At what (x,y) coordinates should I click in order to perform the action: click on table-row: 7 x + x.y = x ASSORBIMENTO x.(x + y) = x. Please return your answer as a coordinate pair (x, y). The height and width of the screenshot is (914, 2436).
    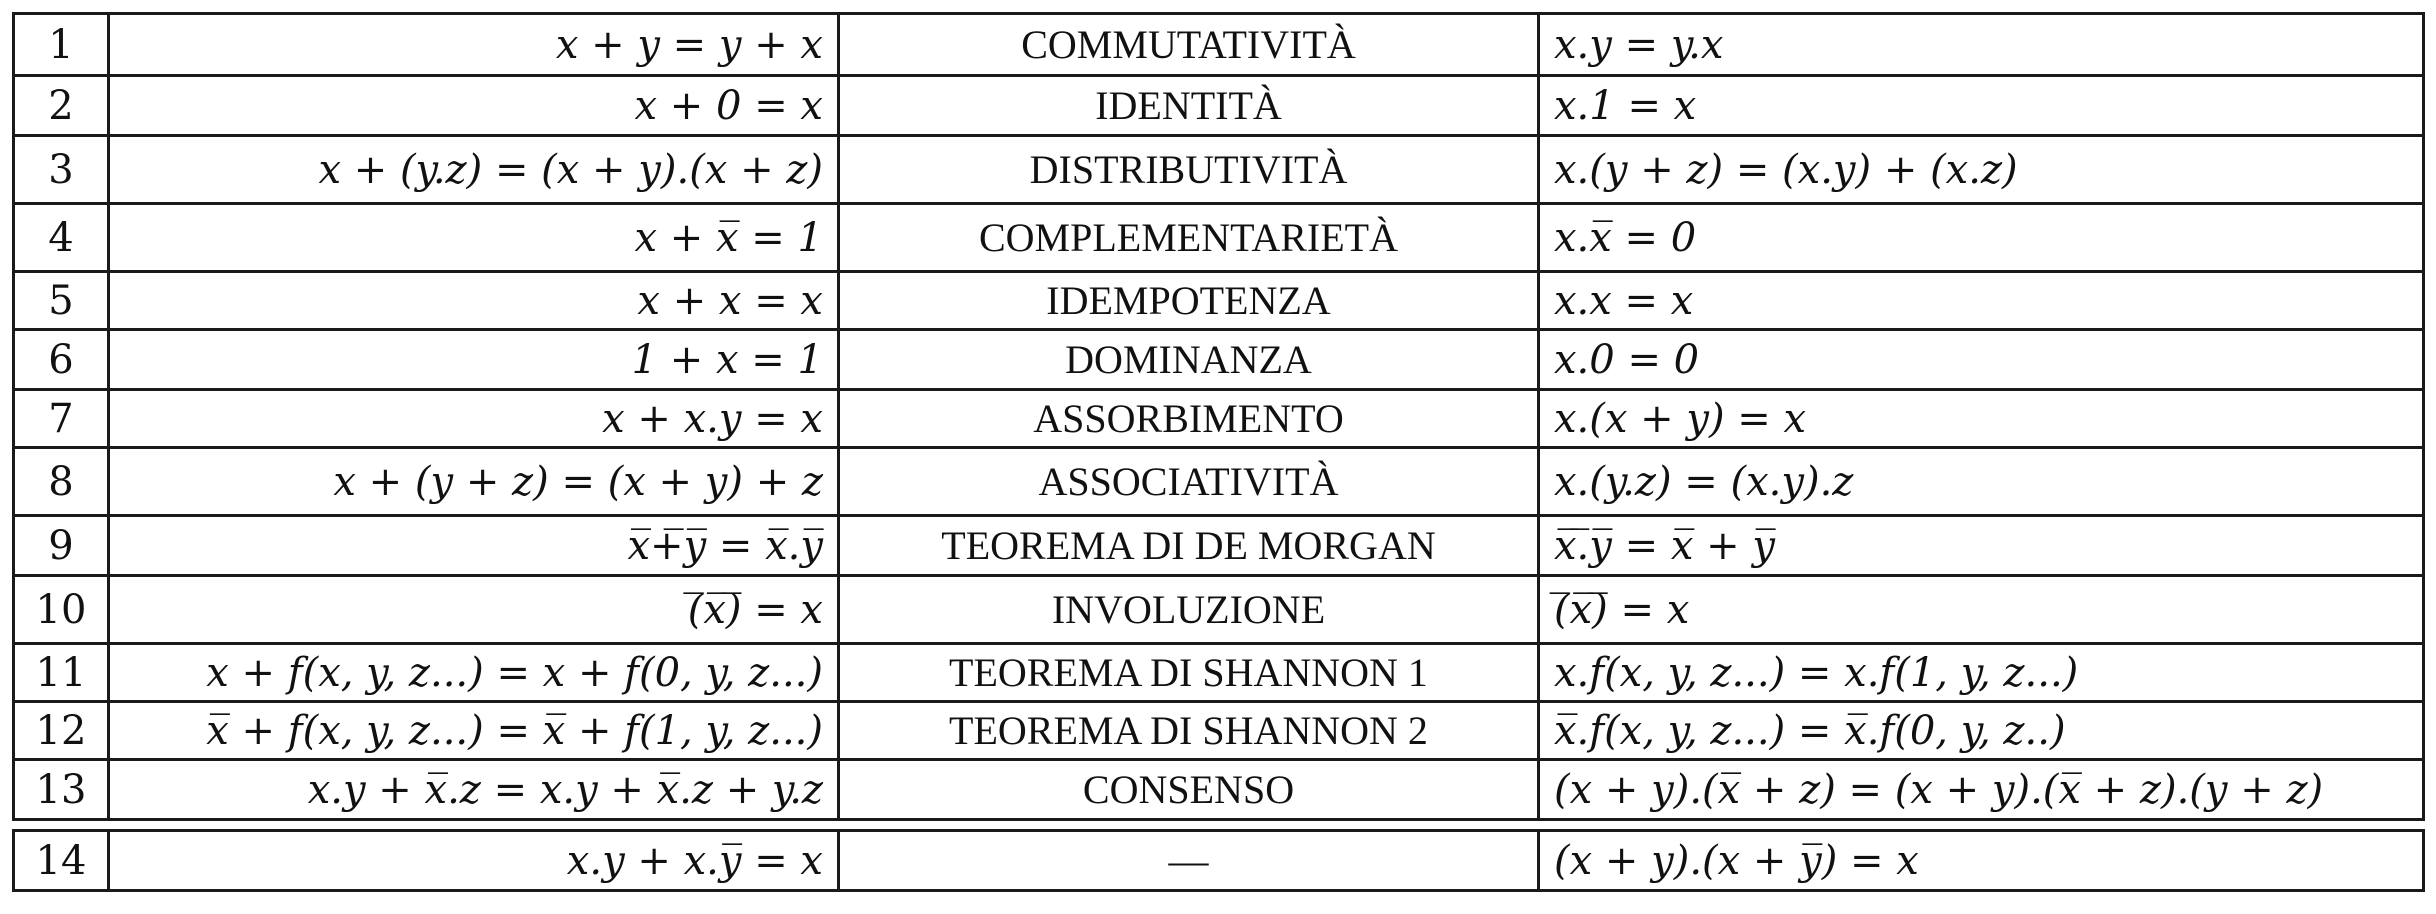
    Looking at the image, I should click on (1218, 418).